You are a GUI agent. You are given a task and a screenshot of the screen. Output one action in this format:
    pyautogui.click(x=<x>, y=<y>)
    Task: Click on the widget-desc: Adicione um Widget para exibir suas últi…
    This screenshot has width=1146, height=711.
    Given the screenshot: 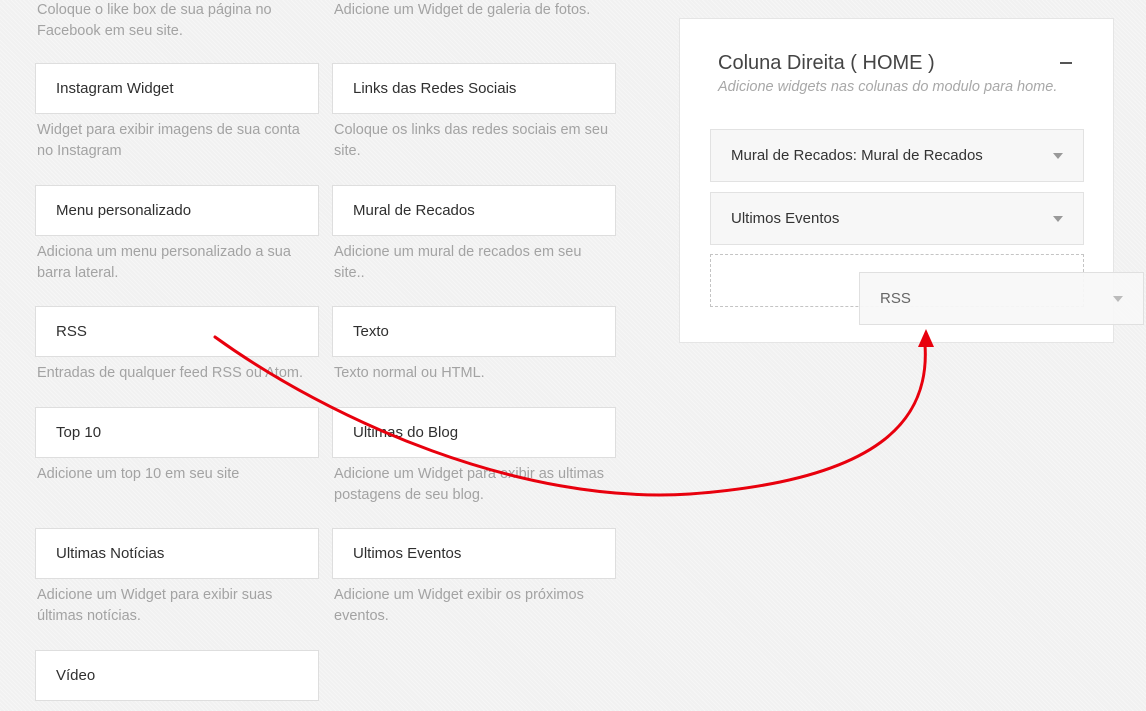 What is the action you would take?
    pyautogui.click(x=155, y=605)
    